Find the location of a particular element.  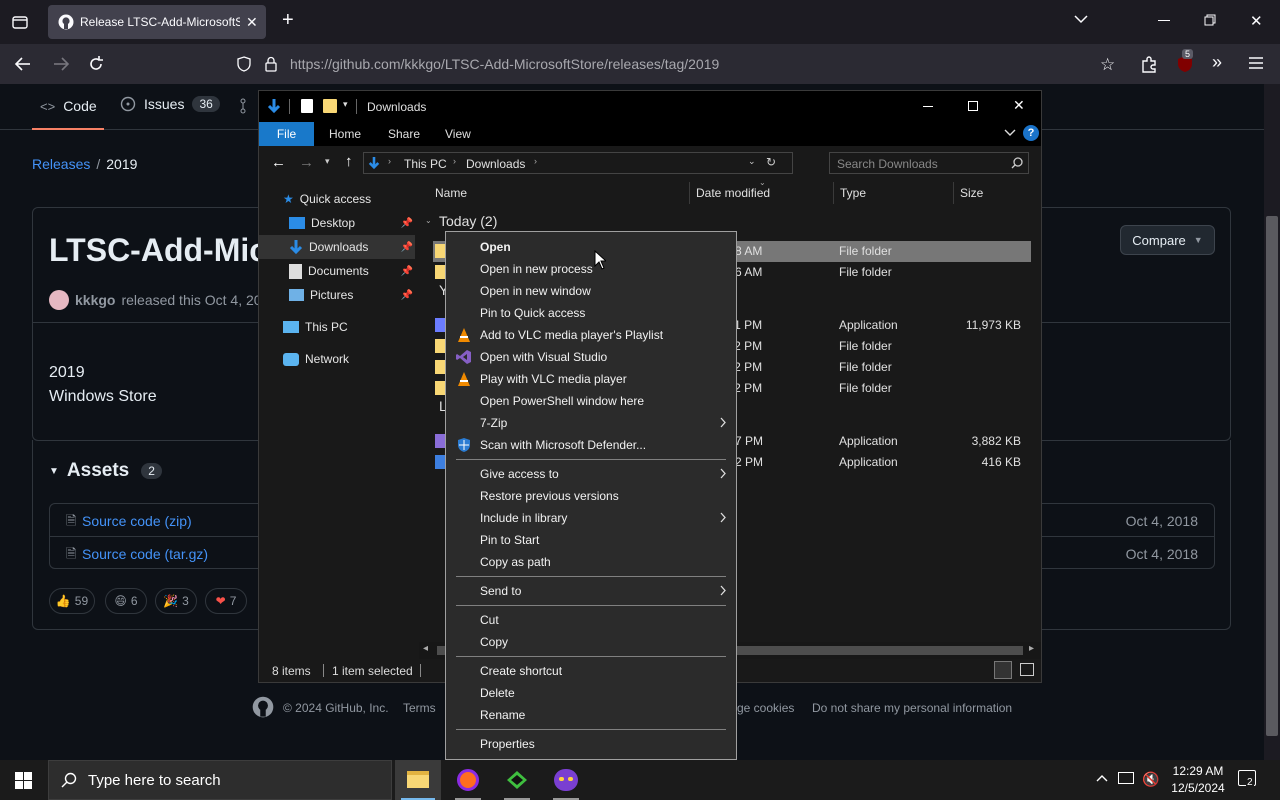

github-logo-icon is located at coordinates (263, 707).